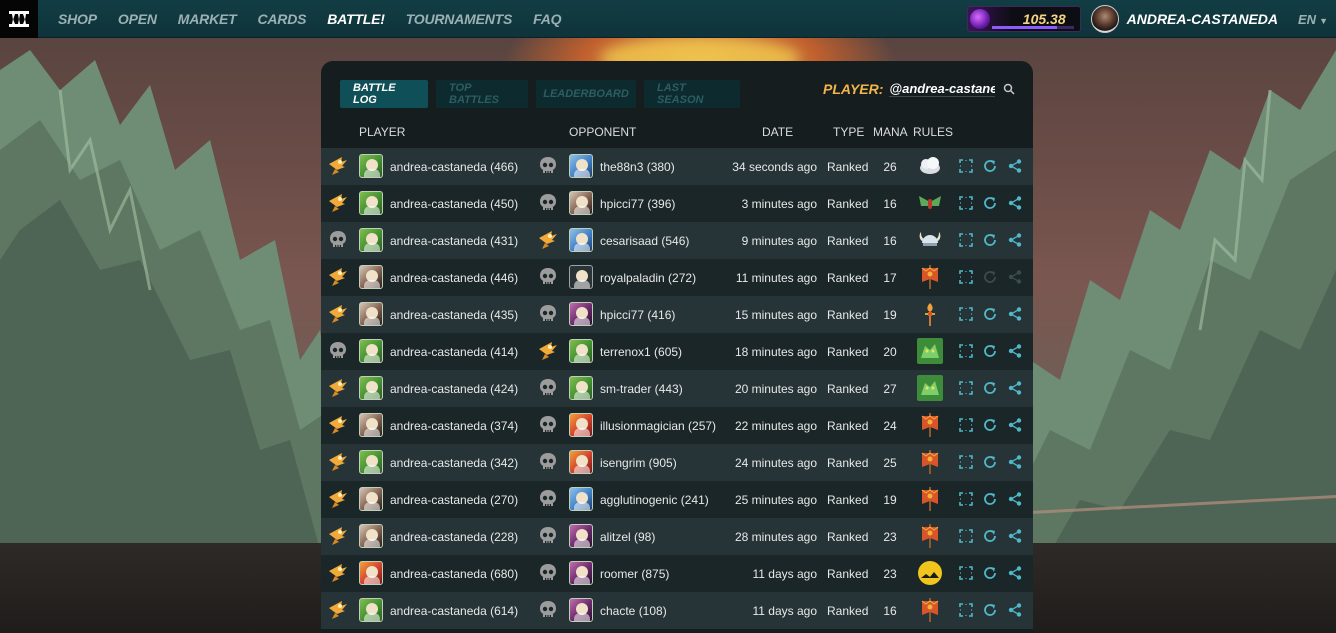  Describe the element at coordinates (77, 19) in the screenshot. I see `nav-shop: SHOP` at that location.